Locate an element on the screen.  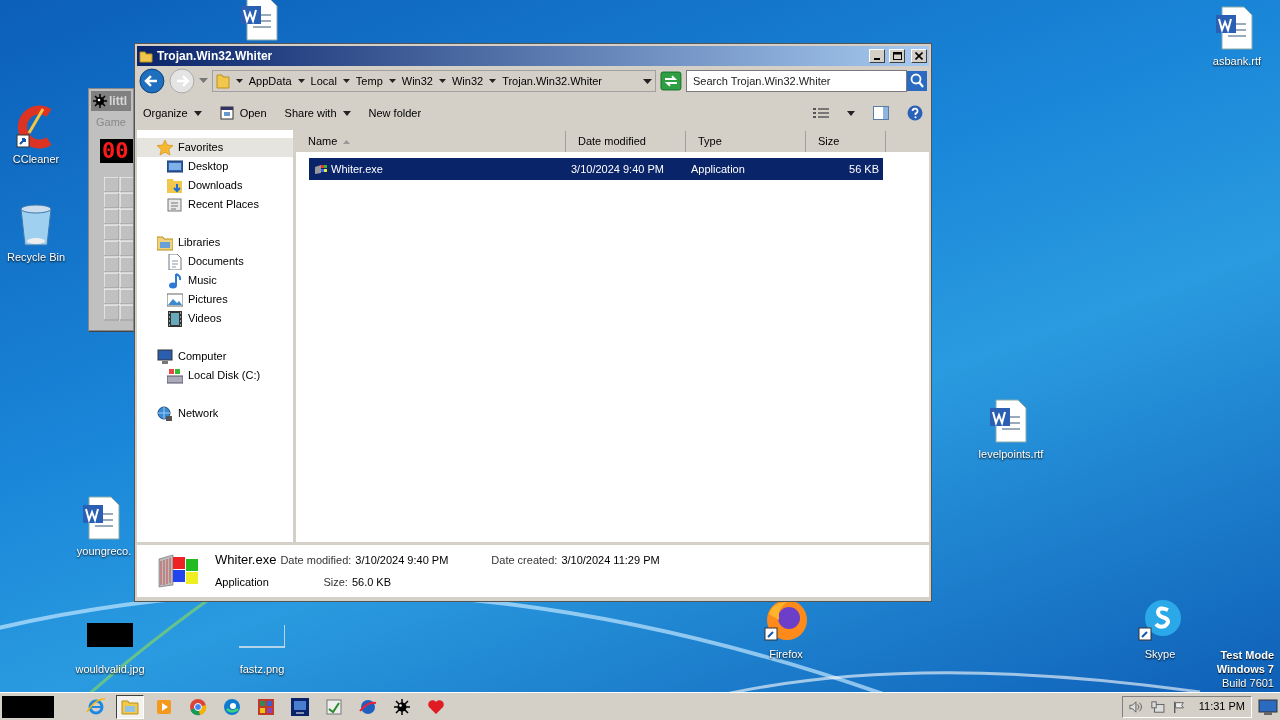
watermark-text: Windows 7 is located at coordinates (1245, 669).